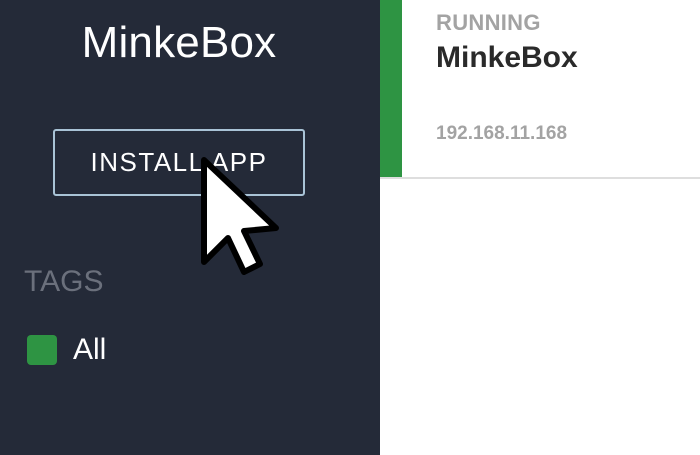  Describe the element at coordinates (179, 42) in the screenshot. I see `app-title: MinkeBox` at that location.